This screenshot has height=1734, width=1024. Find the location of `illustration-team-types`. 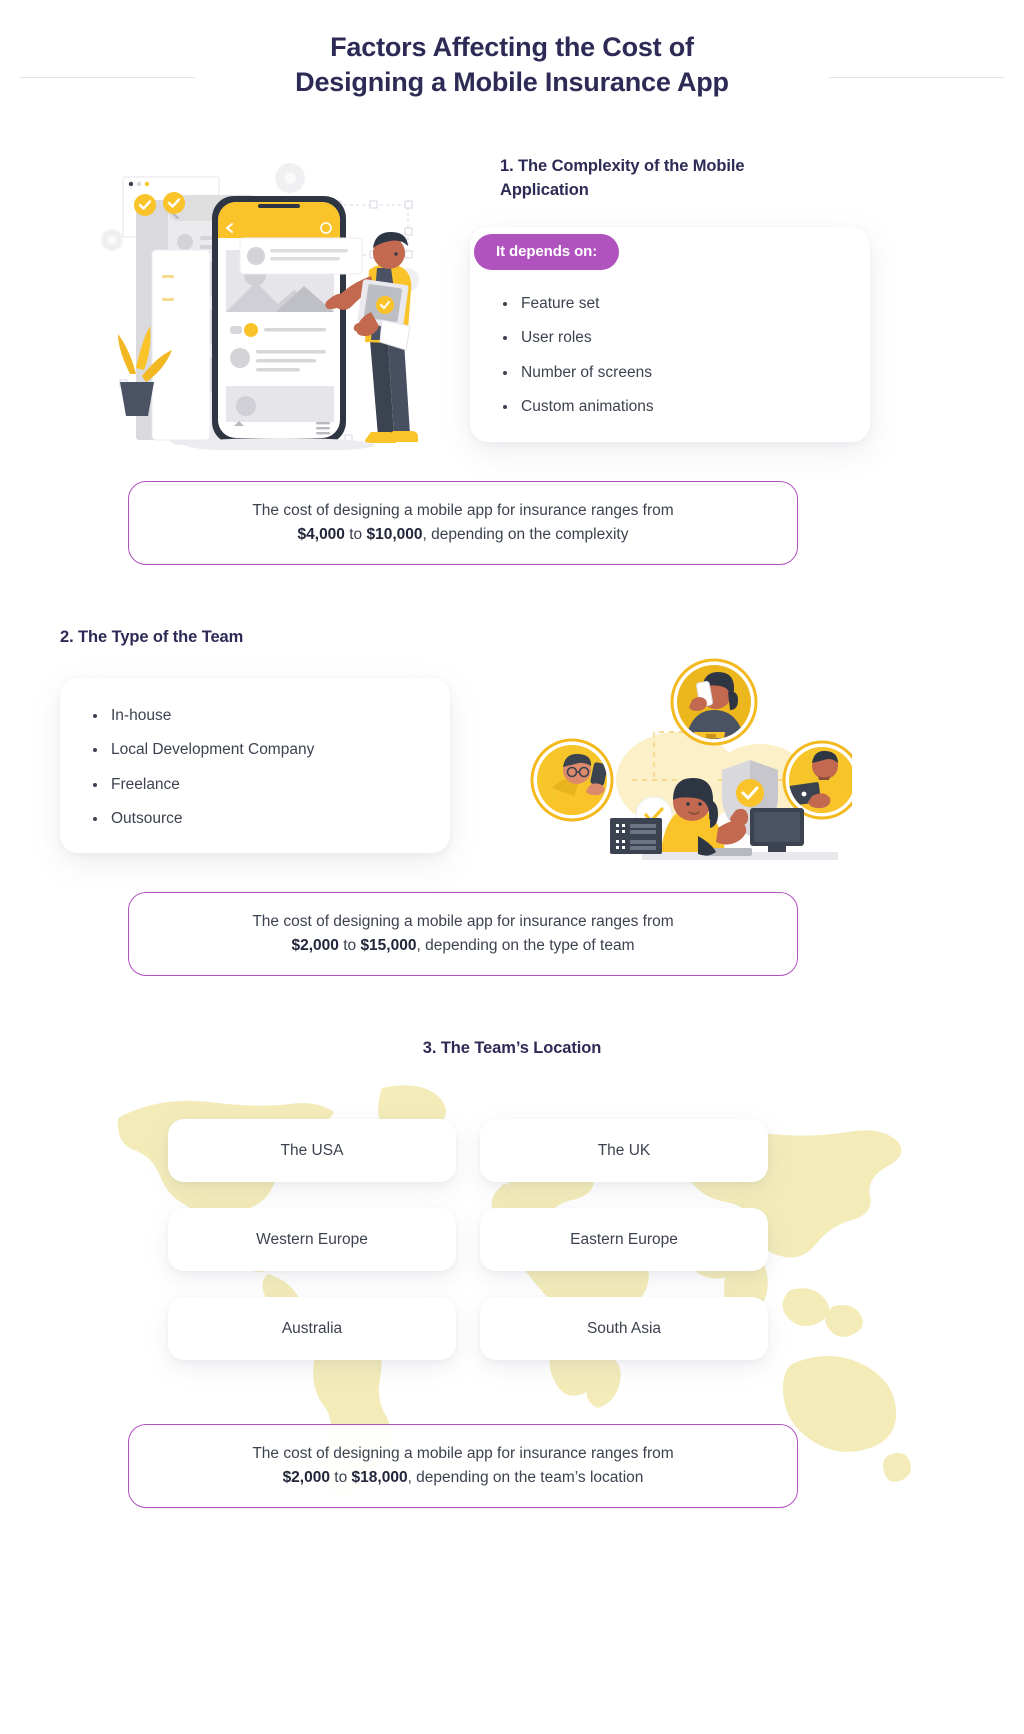

illustration-team-types is located at coordinates (672, 745).